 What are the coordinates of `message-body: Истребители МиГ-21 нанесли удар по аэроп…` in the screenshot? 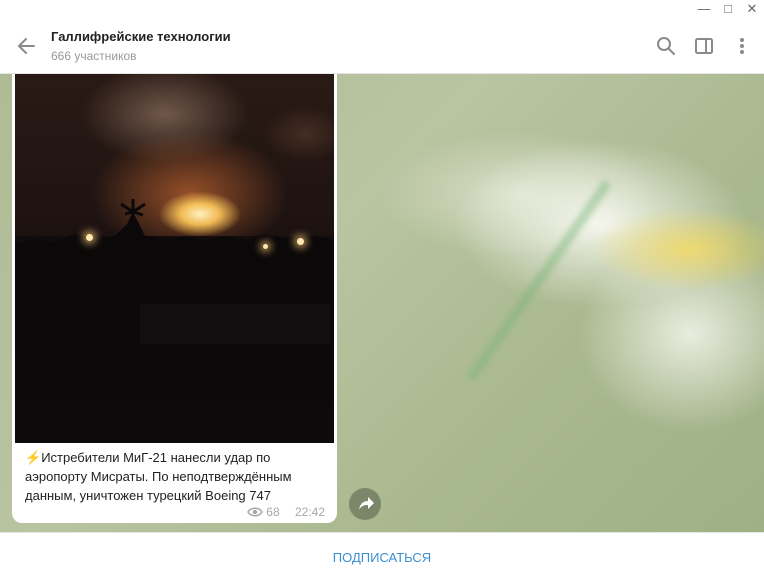 It's located at (158, 476).